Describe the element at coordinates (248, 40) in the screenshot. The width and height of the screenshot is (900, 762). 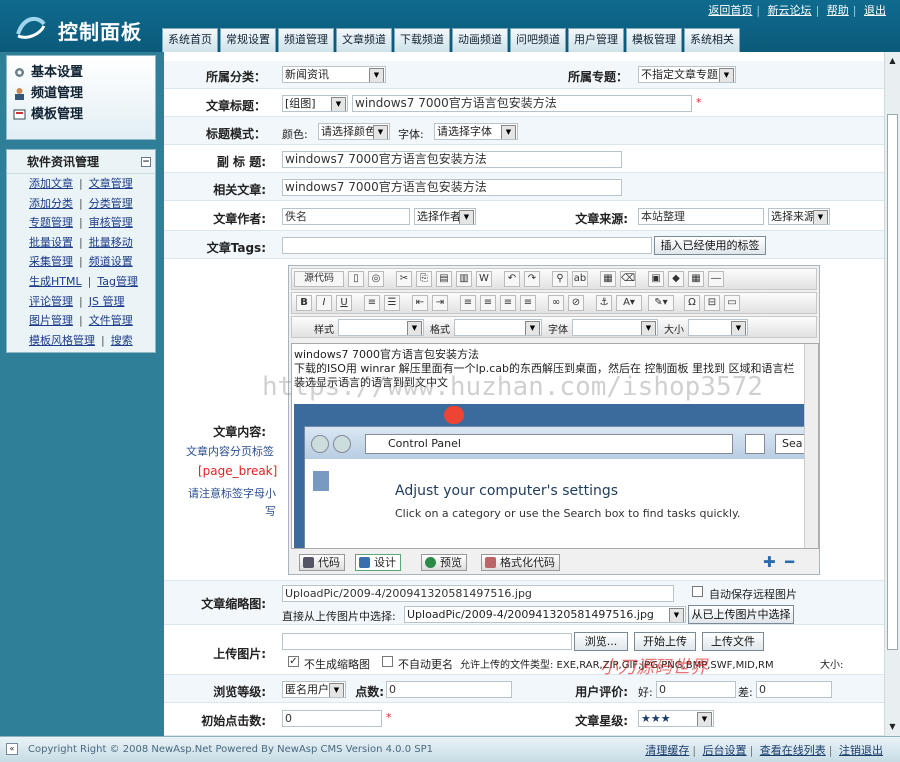
I see `tab-general: 常规设置` at that location.